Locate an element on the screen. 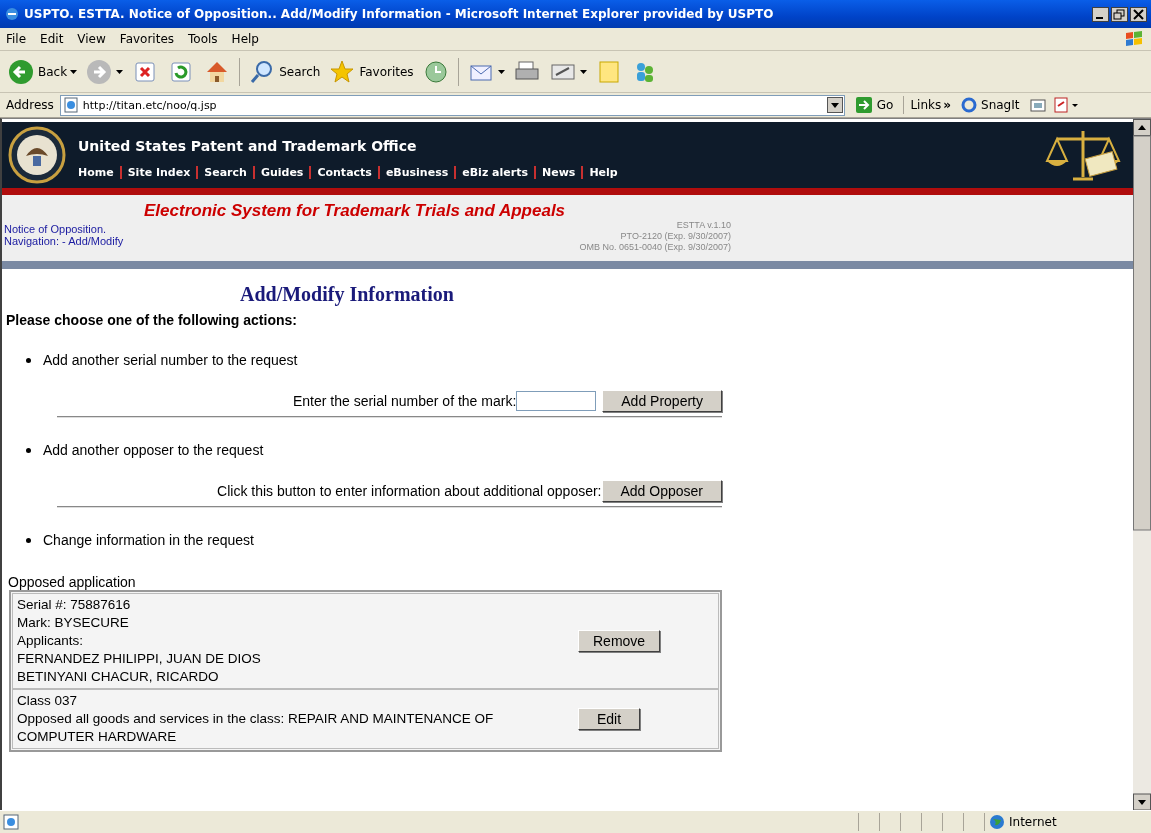 Image resolution: width=1151 pixels, height=833 pixels. prompt-text: Enter the serial number of the mark: is located at coordinates (404, 401).